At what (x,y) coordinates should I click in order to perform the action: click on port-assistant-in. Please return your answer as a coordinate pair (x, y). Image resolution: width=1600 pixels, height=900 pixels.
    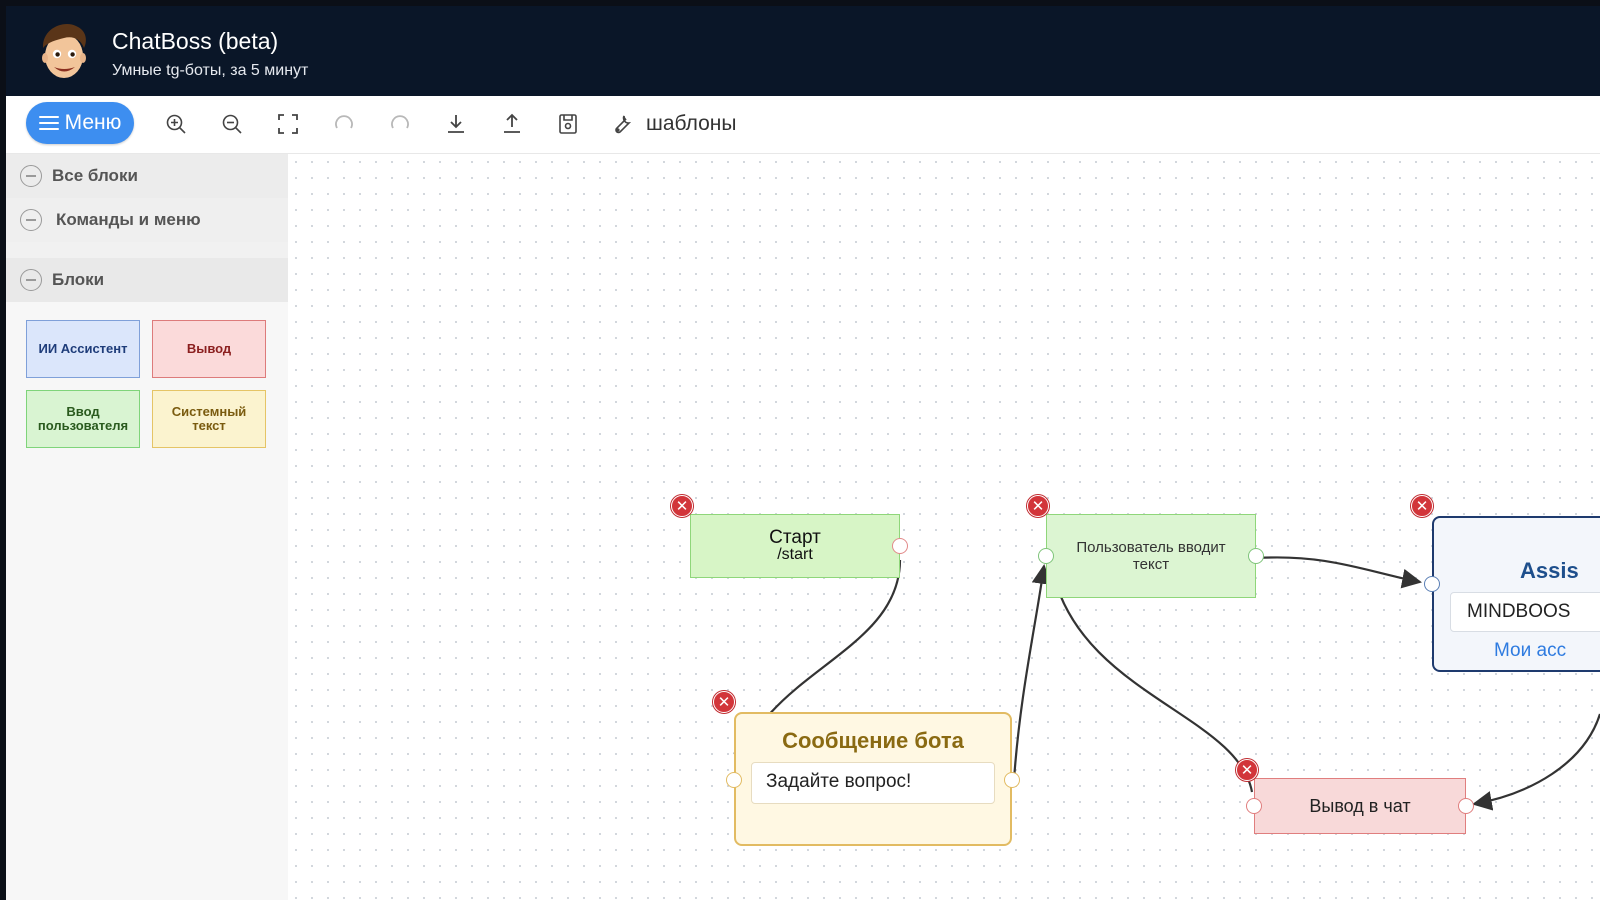
    Looking at the image, I should click on (1432, 584).